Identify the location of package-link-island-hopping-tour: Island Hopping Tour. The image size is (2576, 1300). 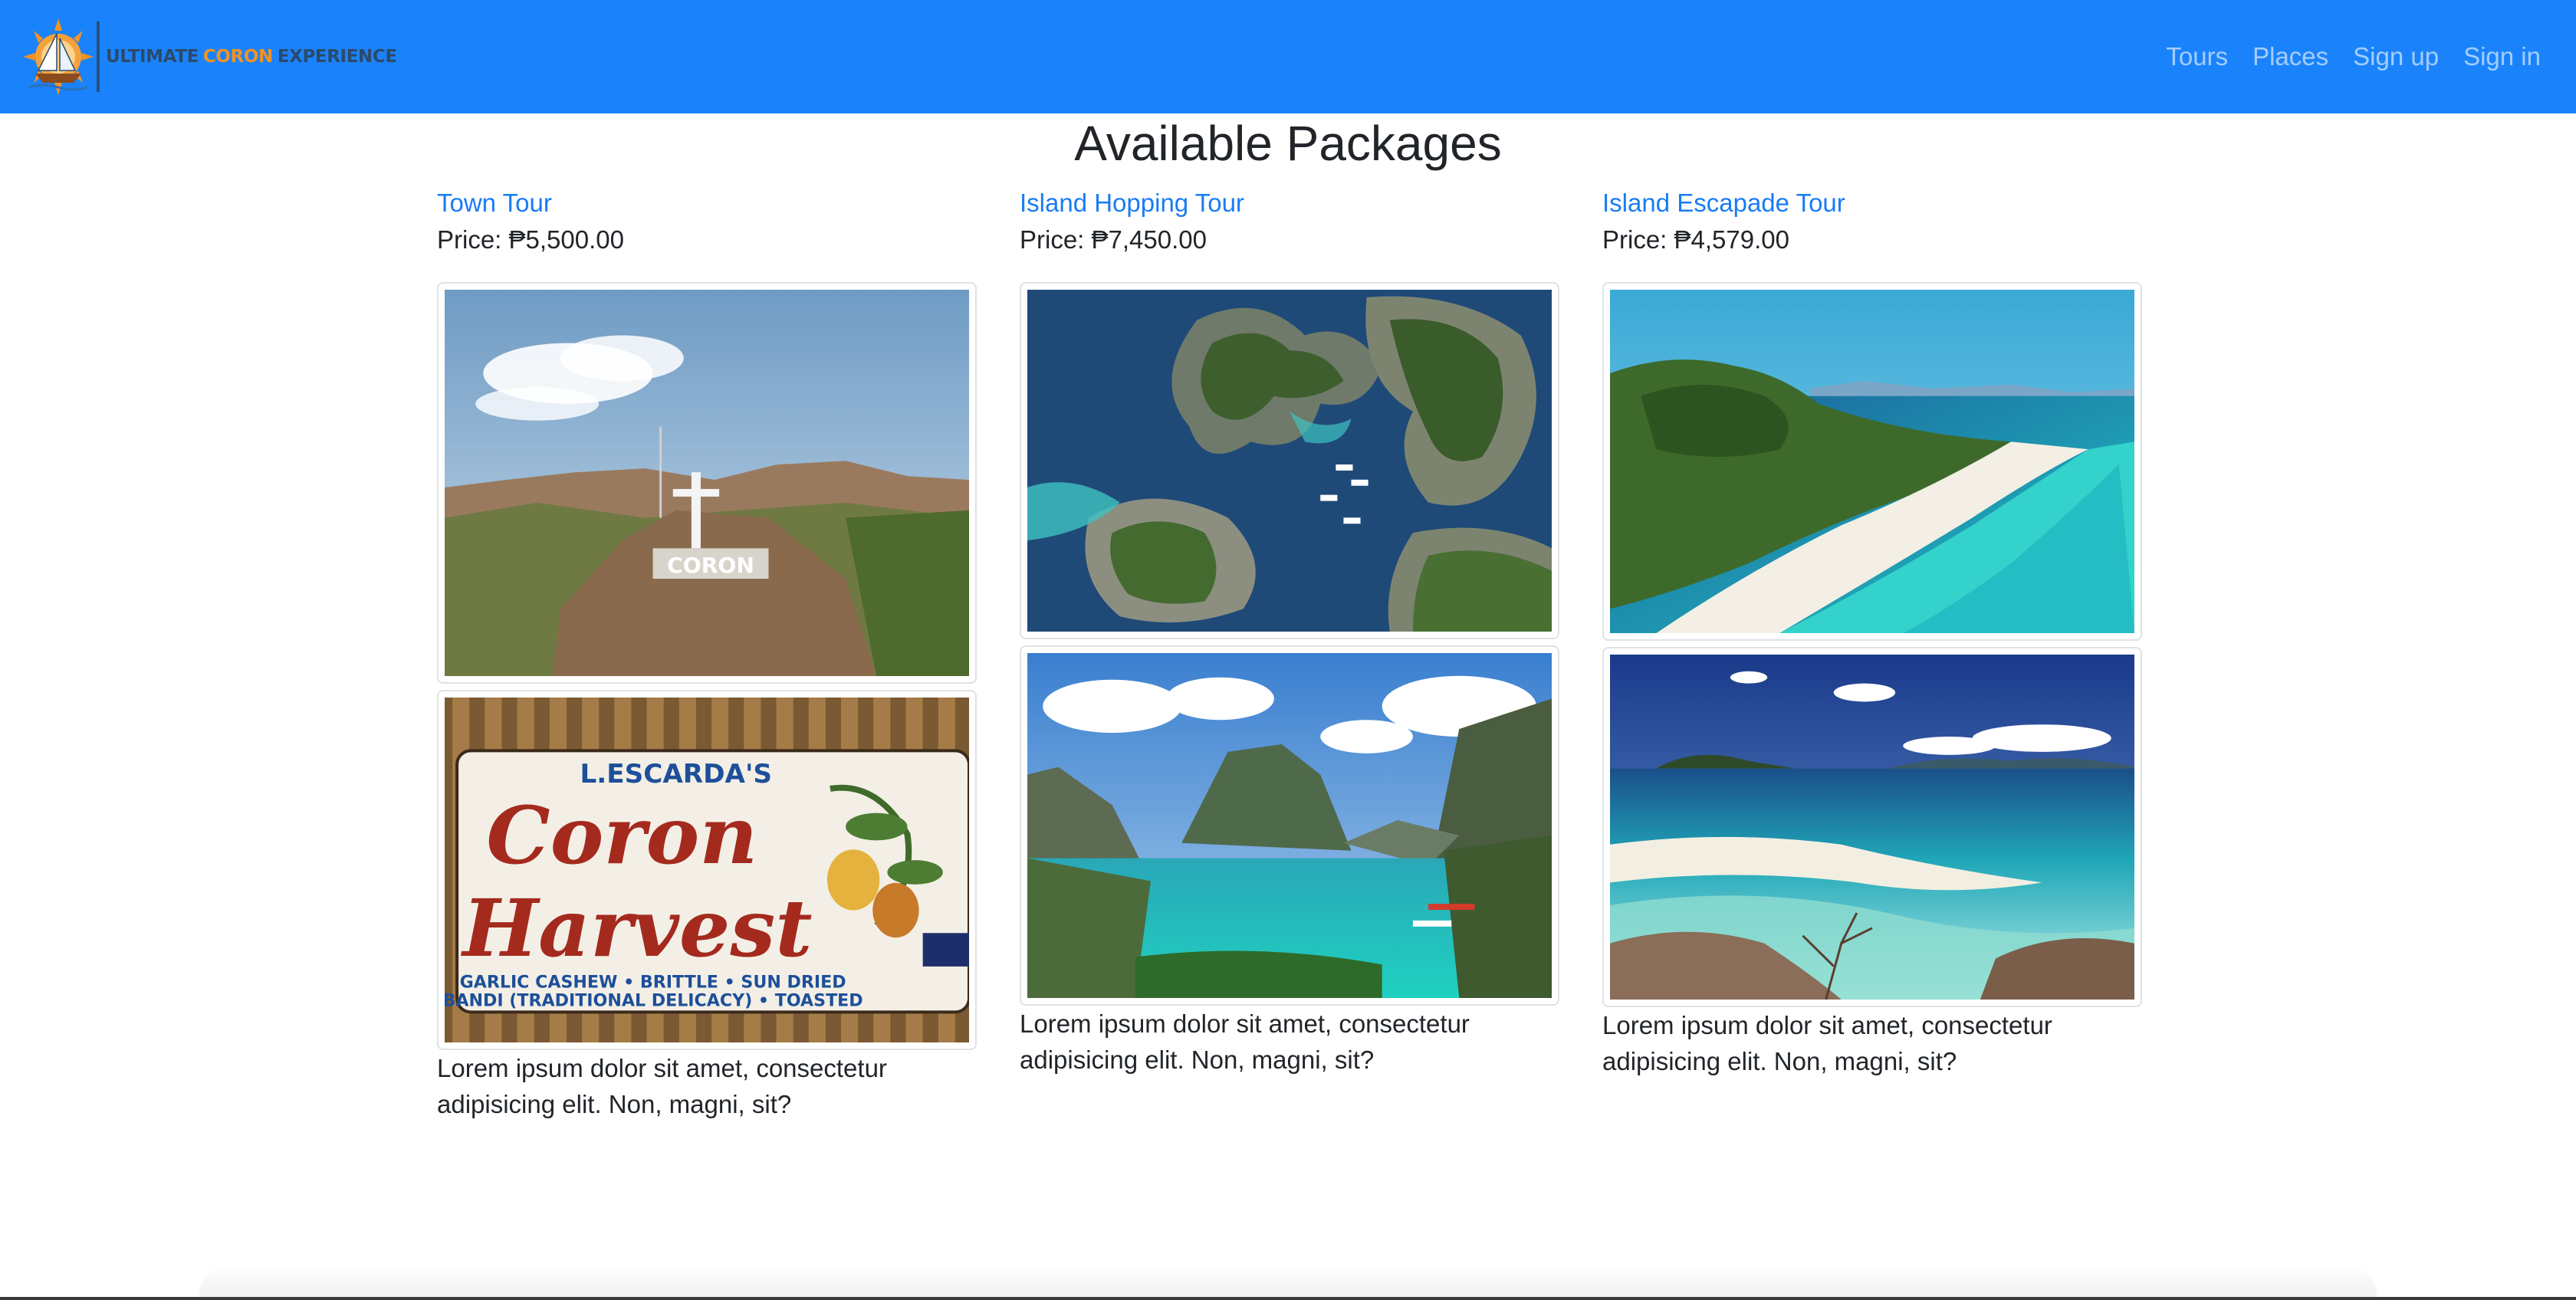
(1290, 204).